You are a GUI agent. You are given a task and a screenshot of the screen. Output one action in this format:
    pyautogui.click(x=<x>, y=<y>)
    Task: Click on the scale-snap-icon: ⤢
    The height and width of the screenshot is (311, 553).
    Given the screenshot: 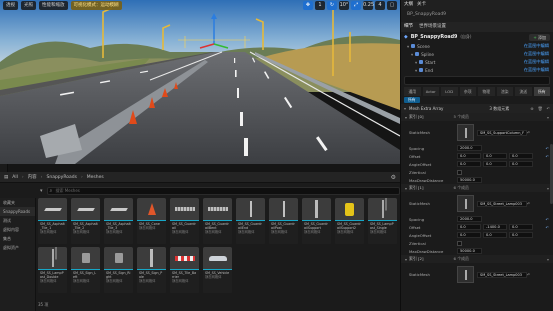 What is the action you would take?
    pyautogui.click(x=356, y=5)
    